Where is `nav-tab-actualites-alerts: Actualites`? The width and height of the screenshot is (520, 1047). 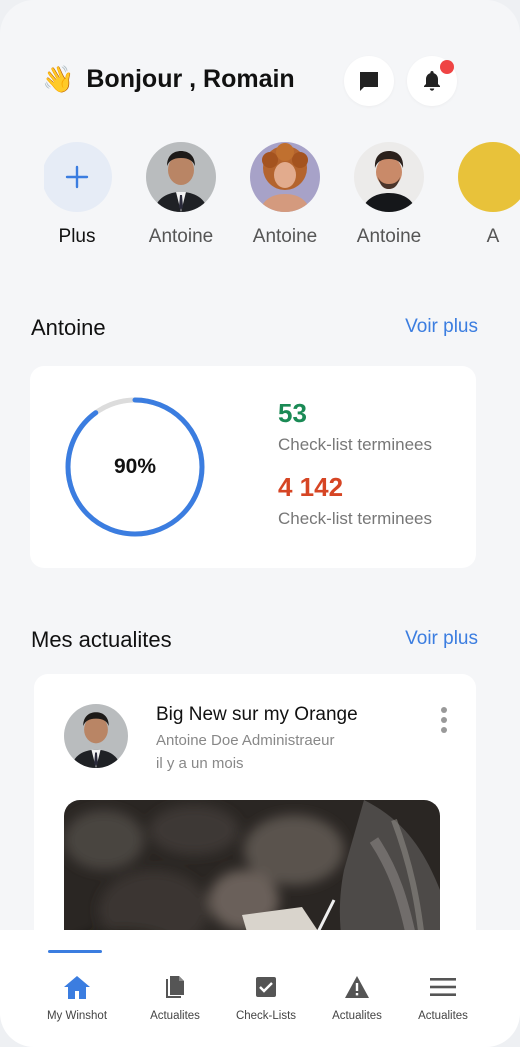
nav-tab-actualites-alerts: Actualites is located at coordinates (357, 998).